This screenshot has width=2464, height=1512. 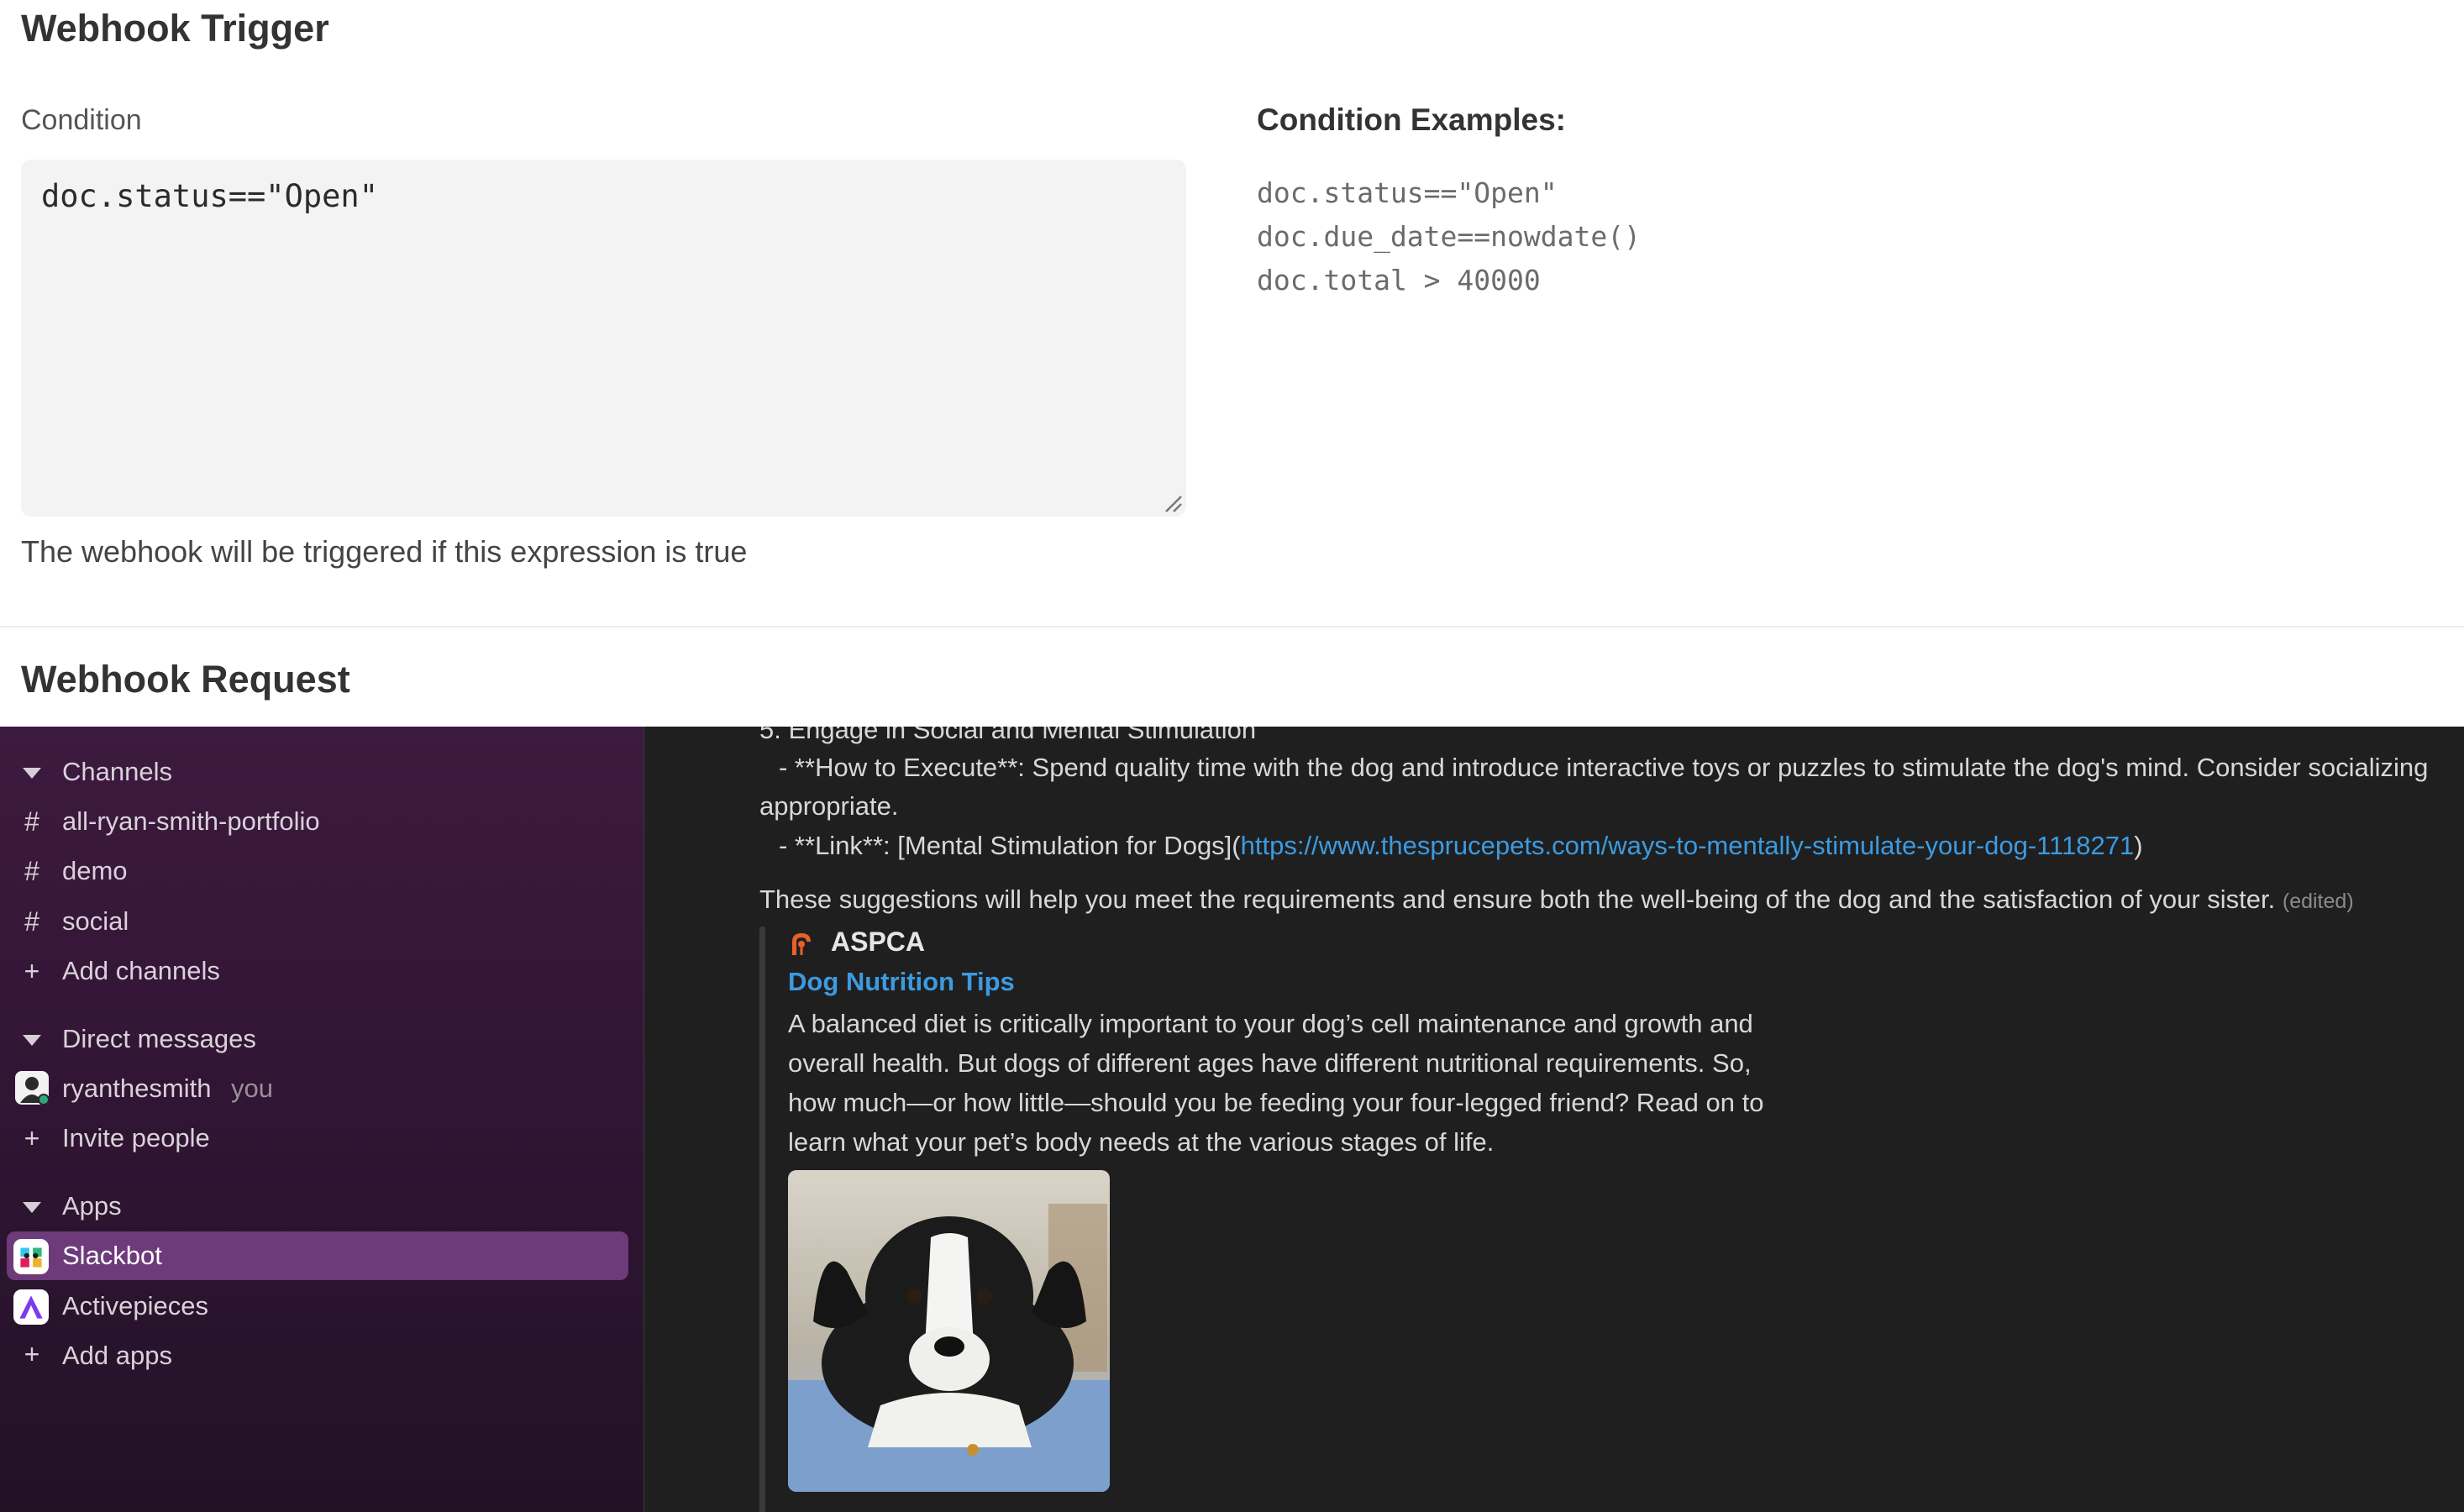 What do you see at coordinates (135, 1305) in the screenshot?
I see `app-label: Activepieces` at bounding box center [135, 1305].